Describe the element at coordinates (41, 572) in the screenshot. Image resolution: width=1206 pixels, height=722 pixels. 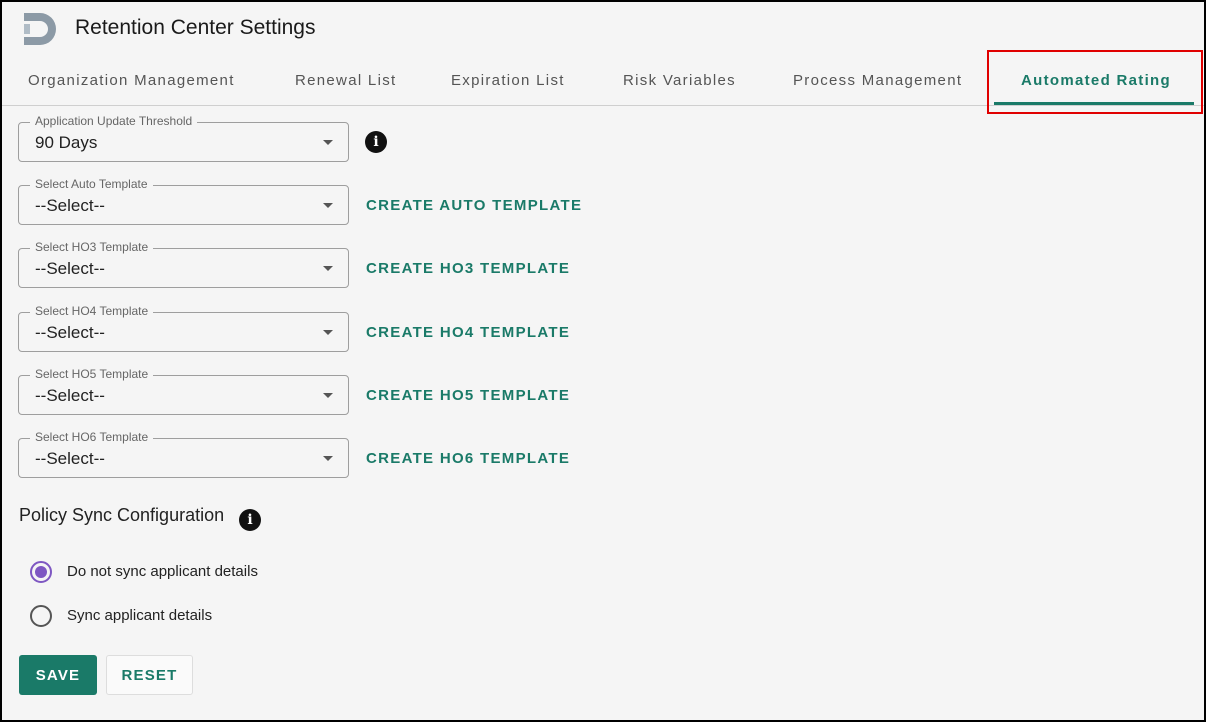
I see `radio-do-not-sync` at that location.